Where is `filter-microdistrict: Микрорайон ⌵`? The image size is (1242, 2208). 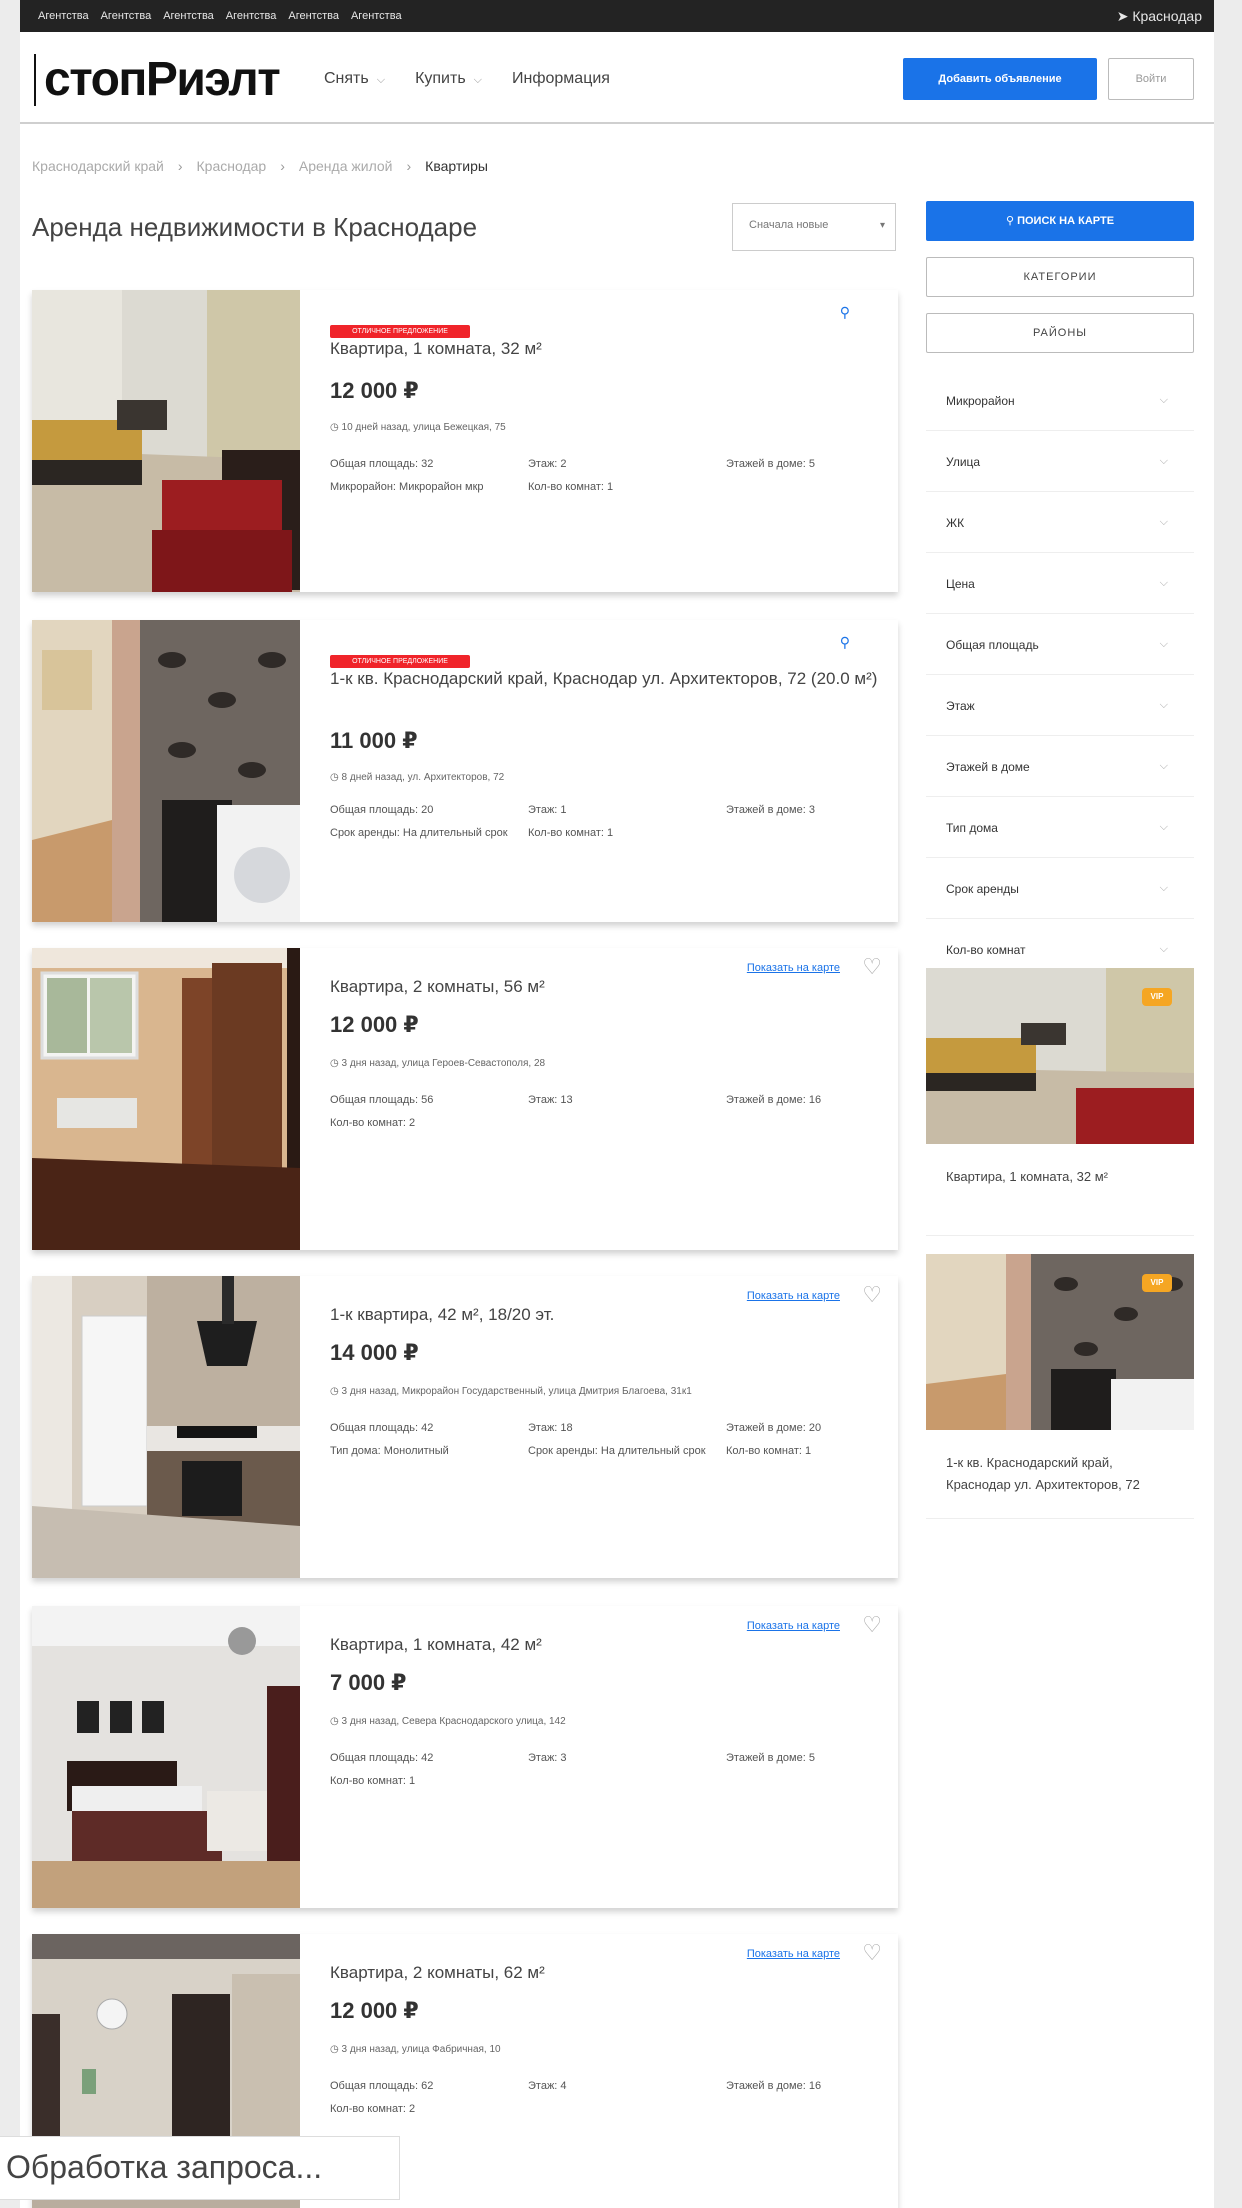 filter-microdistrict: Микрорайон ⌵ is located at coordinates (1060, 400).